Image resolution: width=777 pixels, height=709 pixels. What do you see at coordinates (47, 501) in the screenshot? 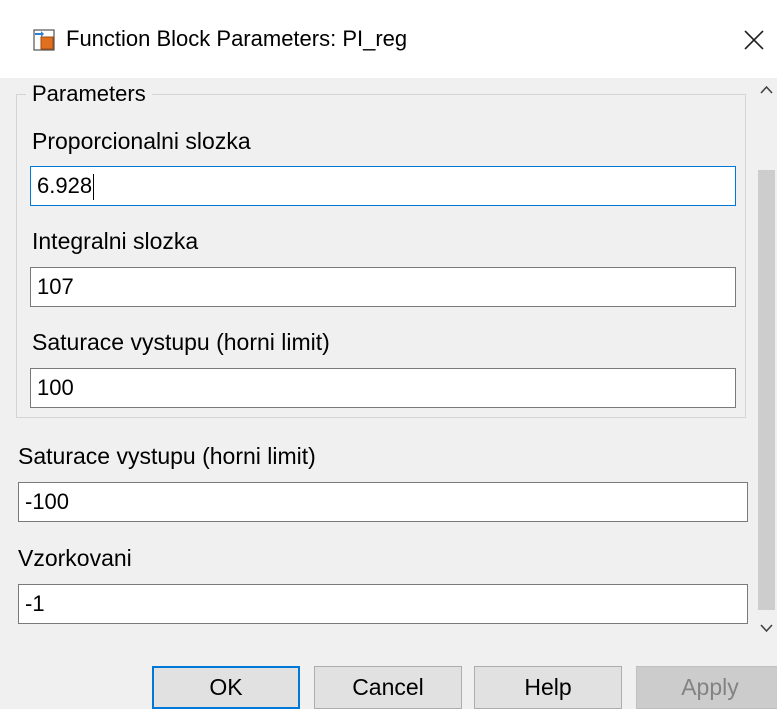
I see `saturation-lower-value: -100` at bounding box center [47, 501].